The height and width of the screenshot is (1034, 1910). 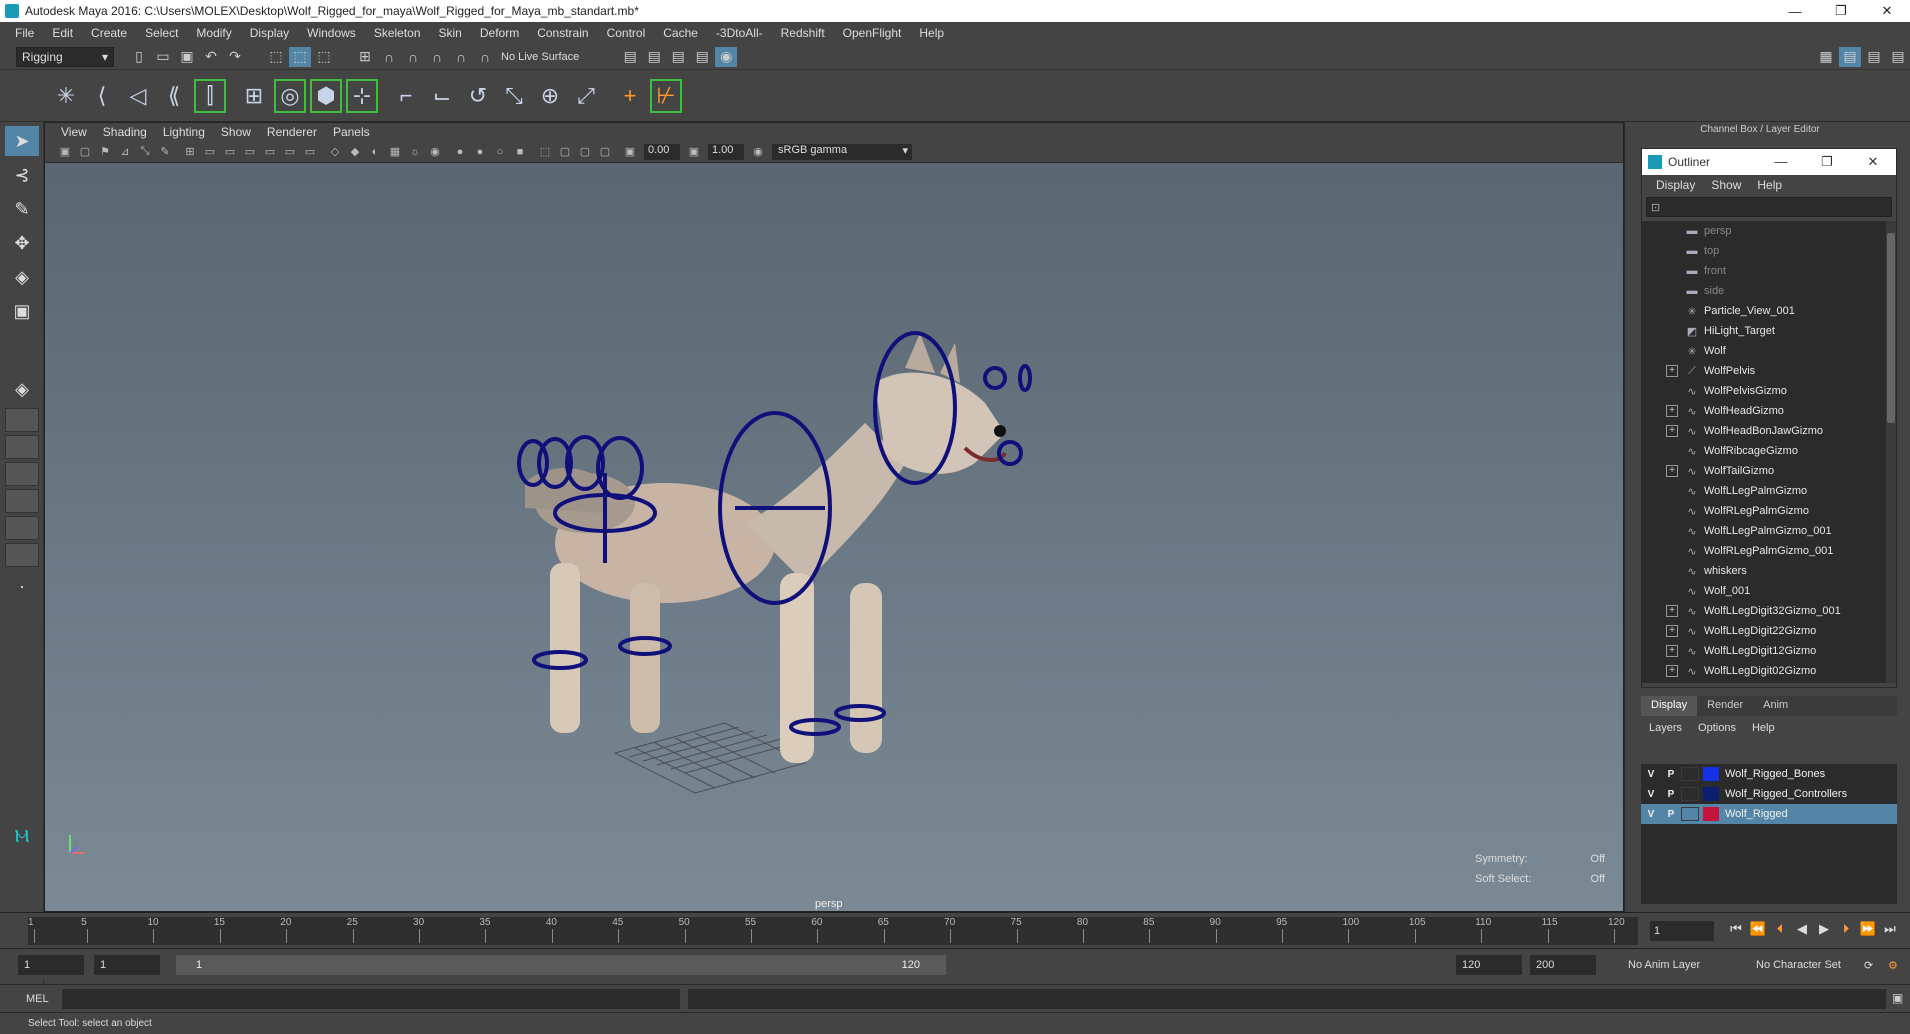 What do you see at coordinates (127, 965) in the screenshot?
I see `playback-start-field: 1` at bounding box center [127, 965].